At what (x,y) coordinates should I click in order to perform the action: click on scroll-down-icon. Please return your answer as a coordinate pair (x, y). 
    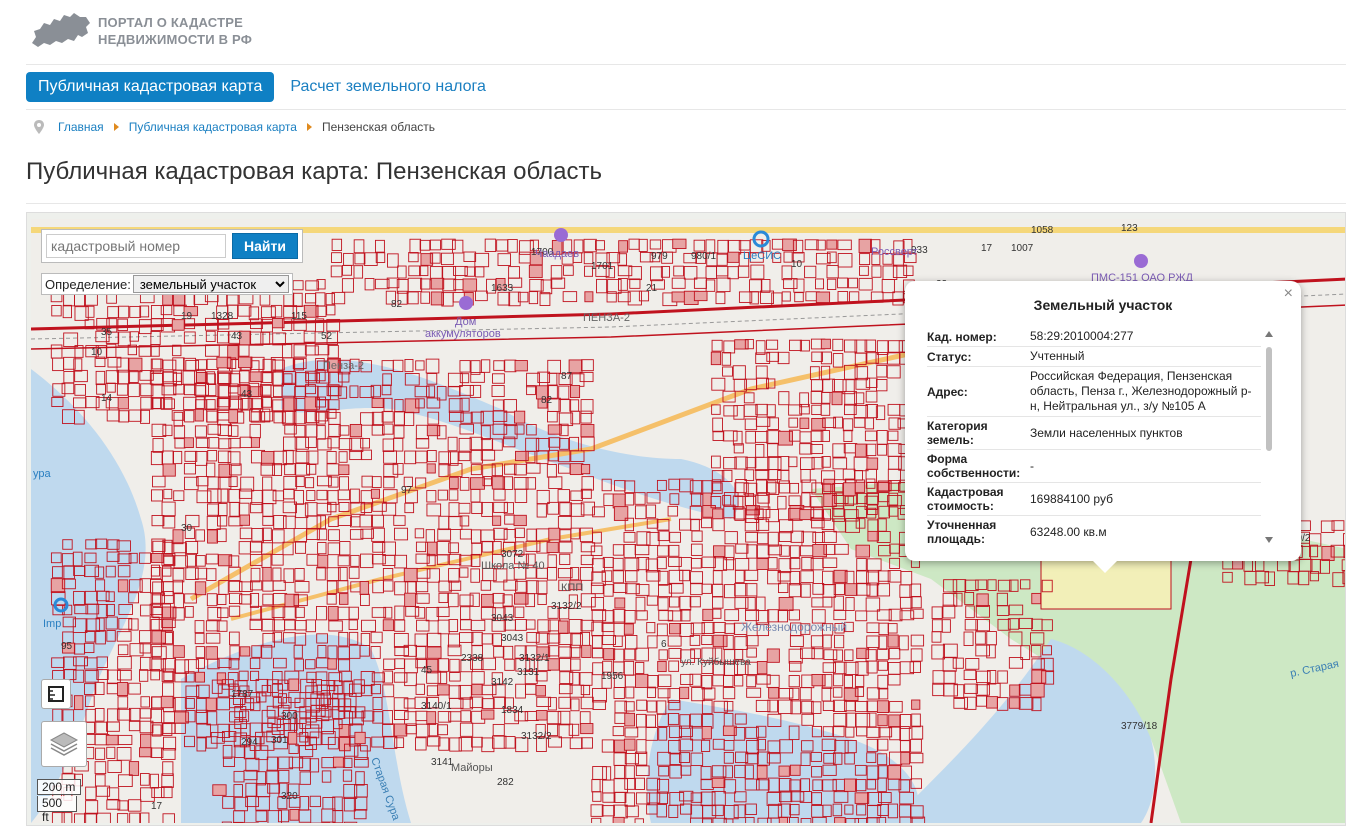
    Looking at the image, I should click on (1269, 540).